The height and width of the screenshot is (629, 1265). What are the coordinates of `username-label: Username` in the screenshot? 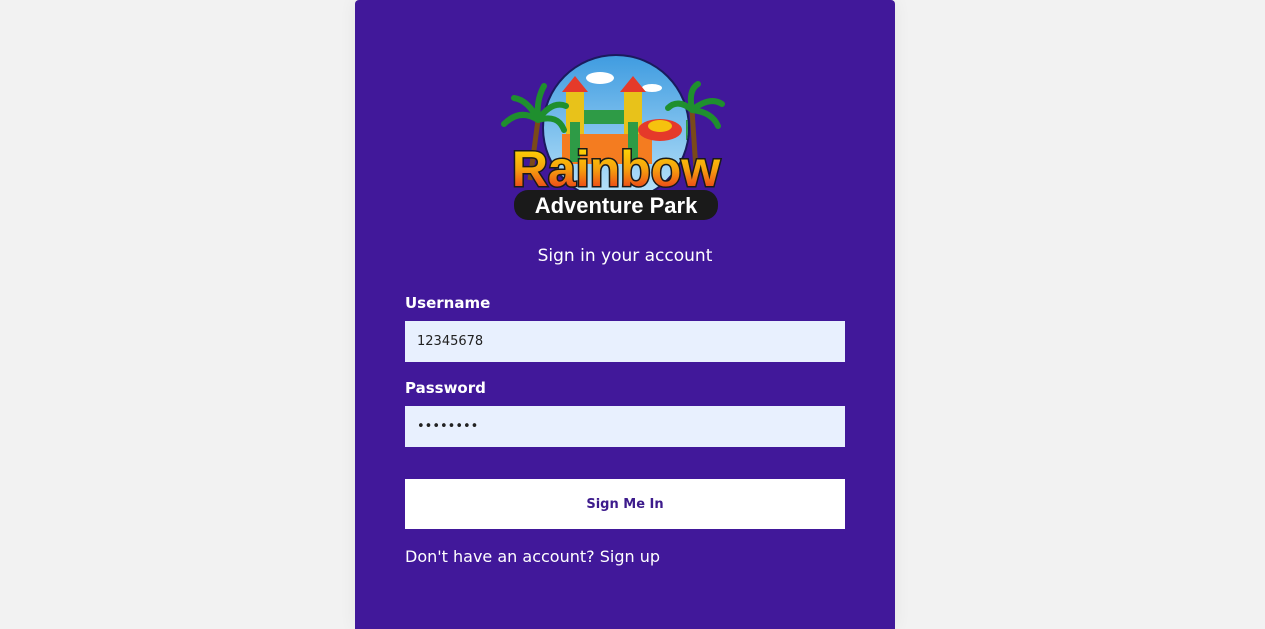 It's located at (448, 303).